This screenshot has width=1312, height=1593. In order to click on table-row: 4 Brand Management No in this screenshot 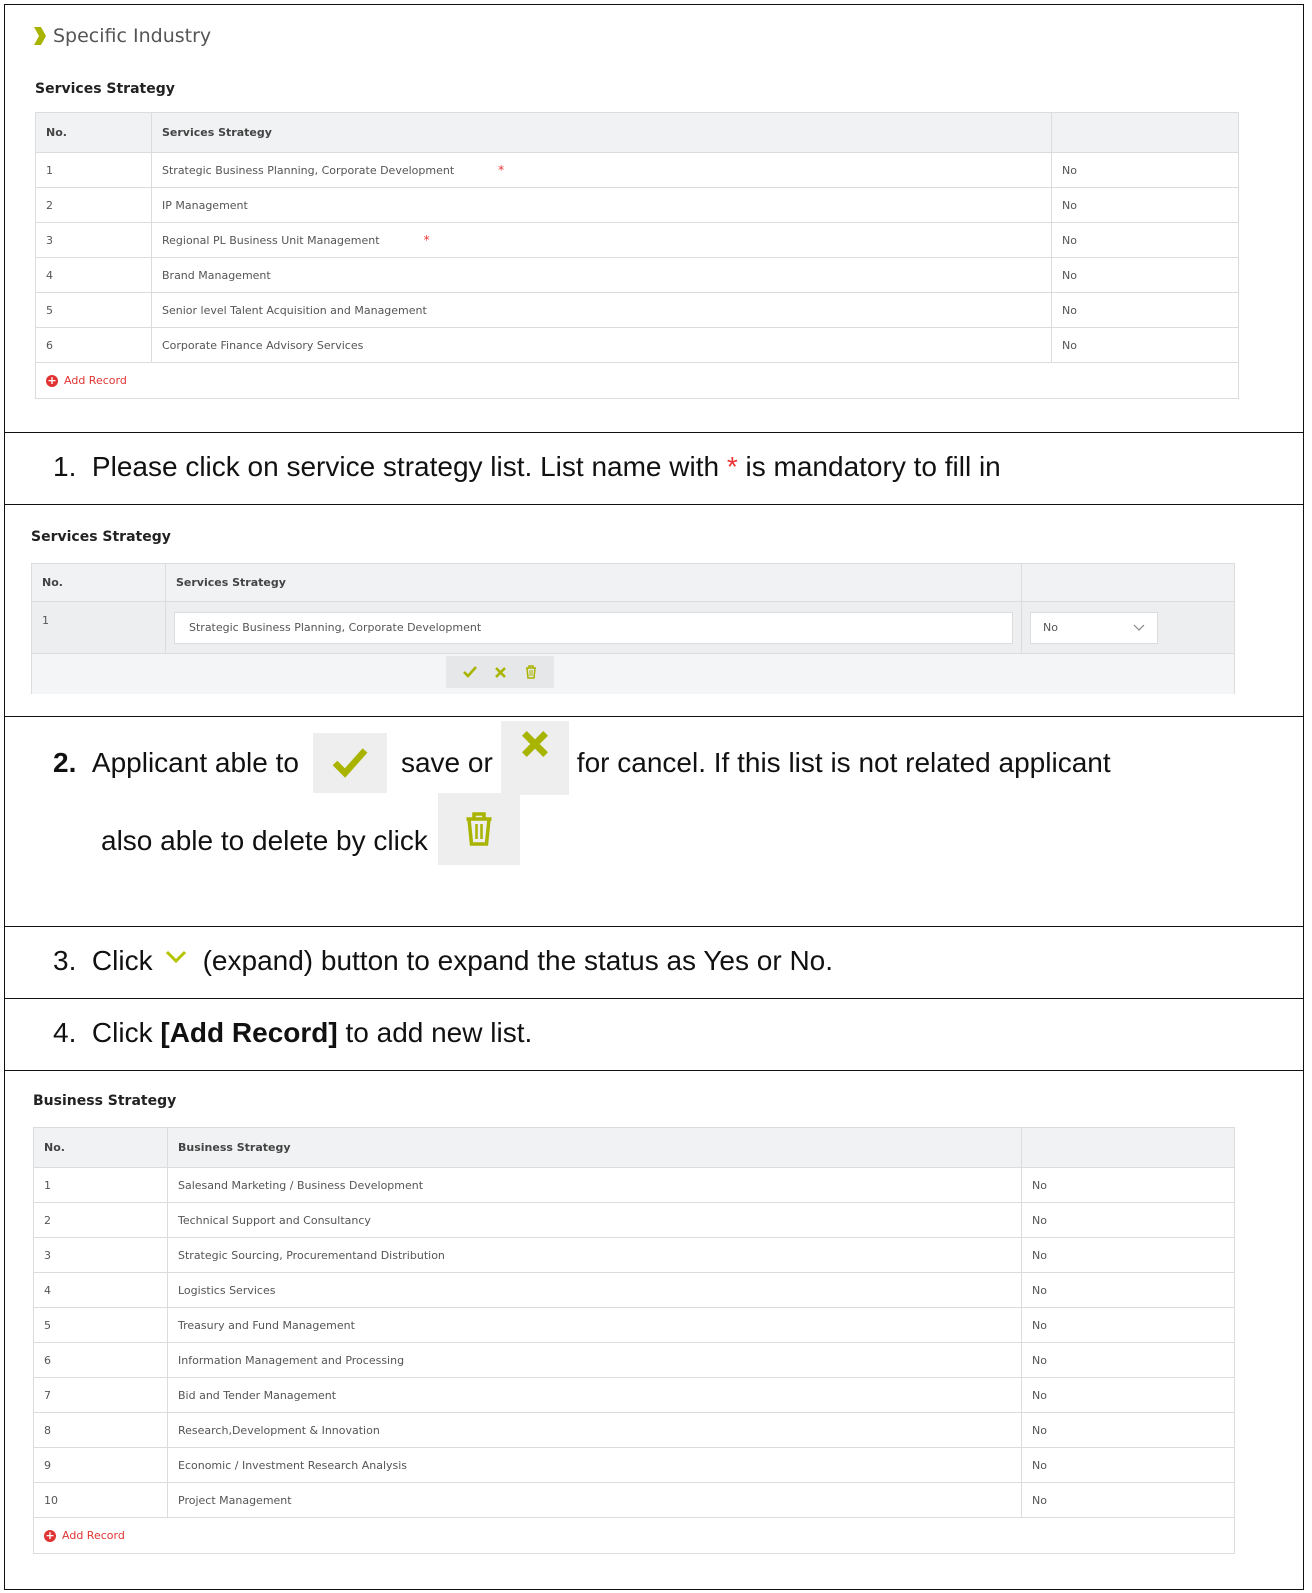, I will do `click(637, 275)`.